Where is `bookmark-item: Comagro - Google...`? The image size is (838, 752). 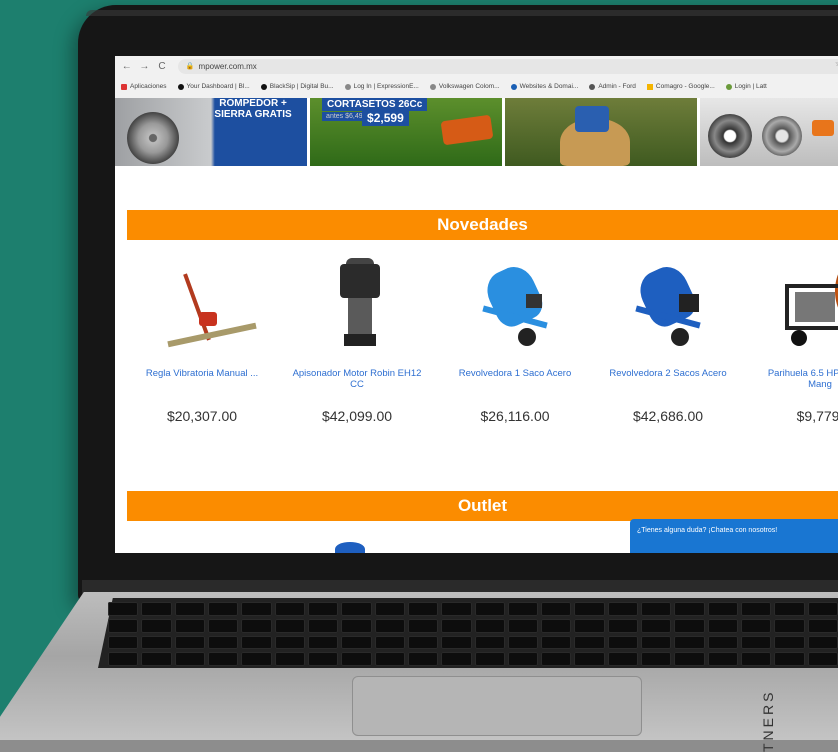
bookmark-item: Comagro - Google... is located at coordinates (680, 86).